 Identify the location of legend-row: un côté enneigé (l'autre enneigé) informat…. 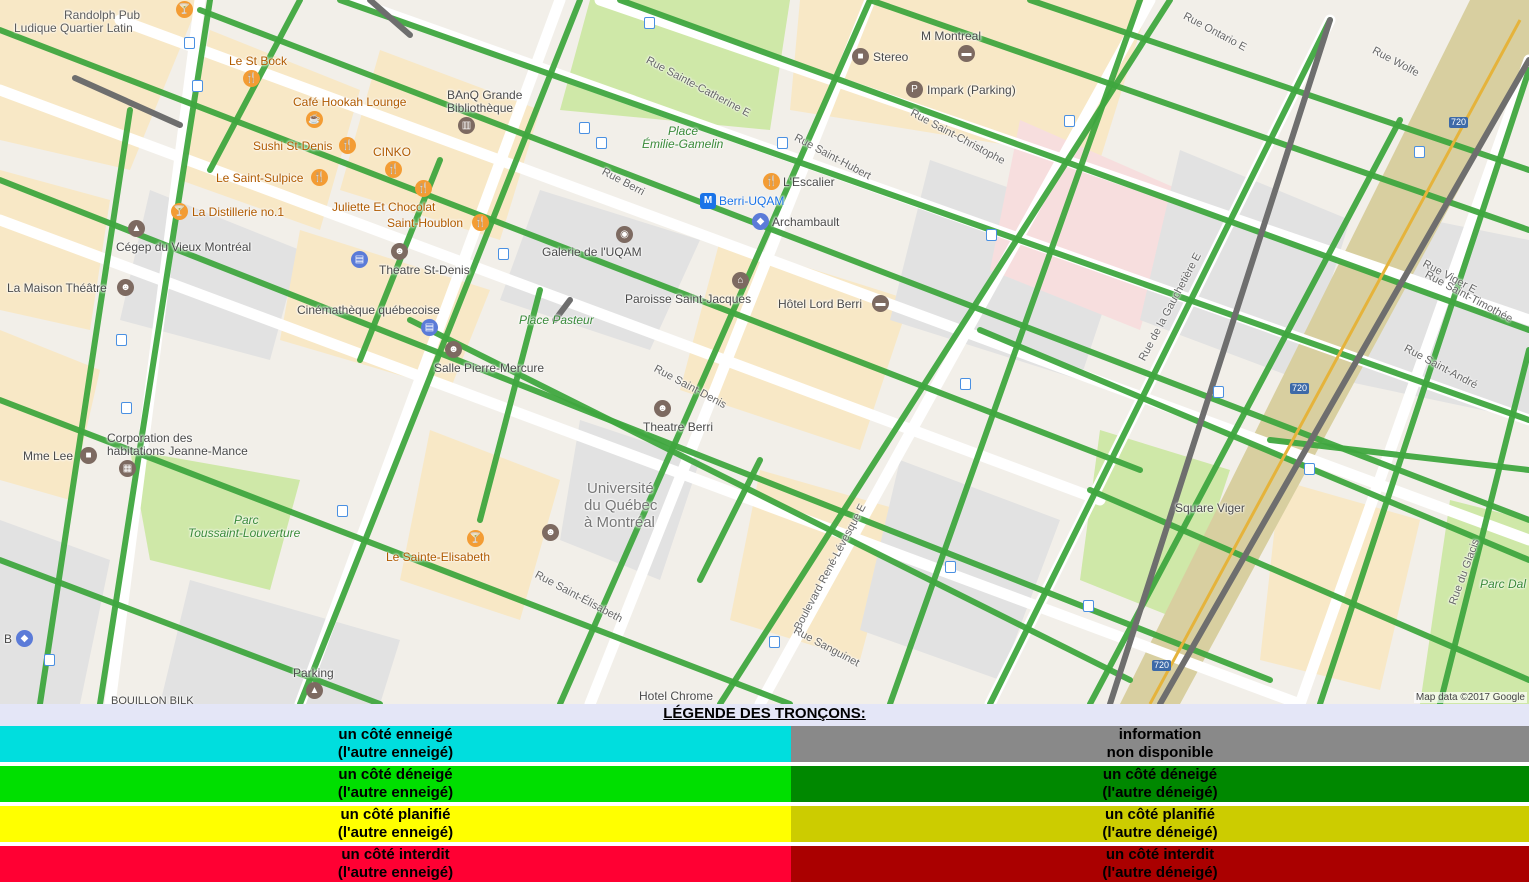
(764, 744).